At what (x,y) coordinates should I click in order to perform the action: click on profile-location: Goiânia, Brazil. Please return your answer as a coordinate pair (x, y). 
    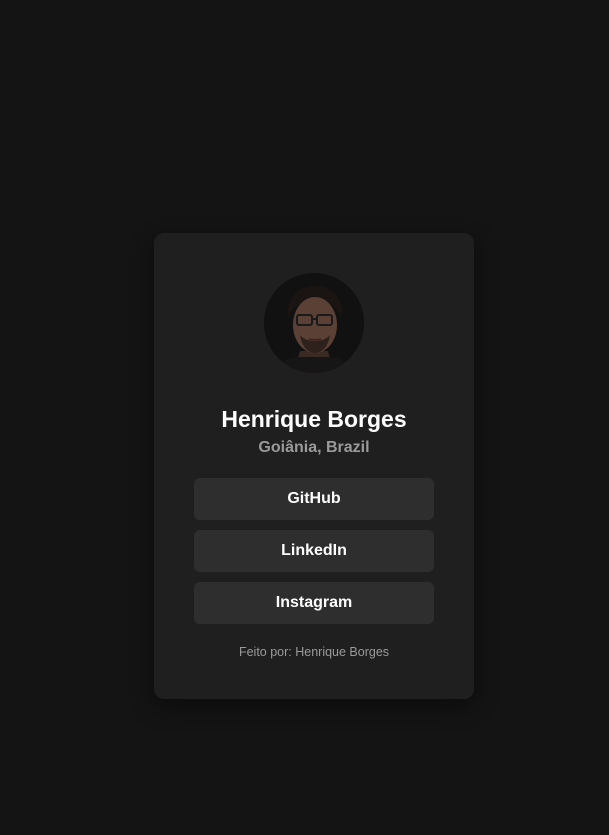
    Looking at the image, I should click on (314, 447).